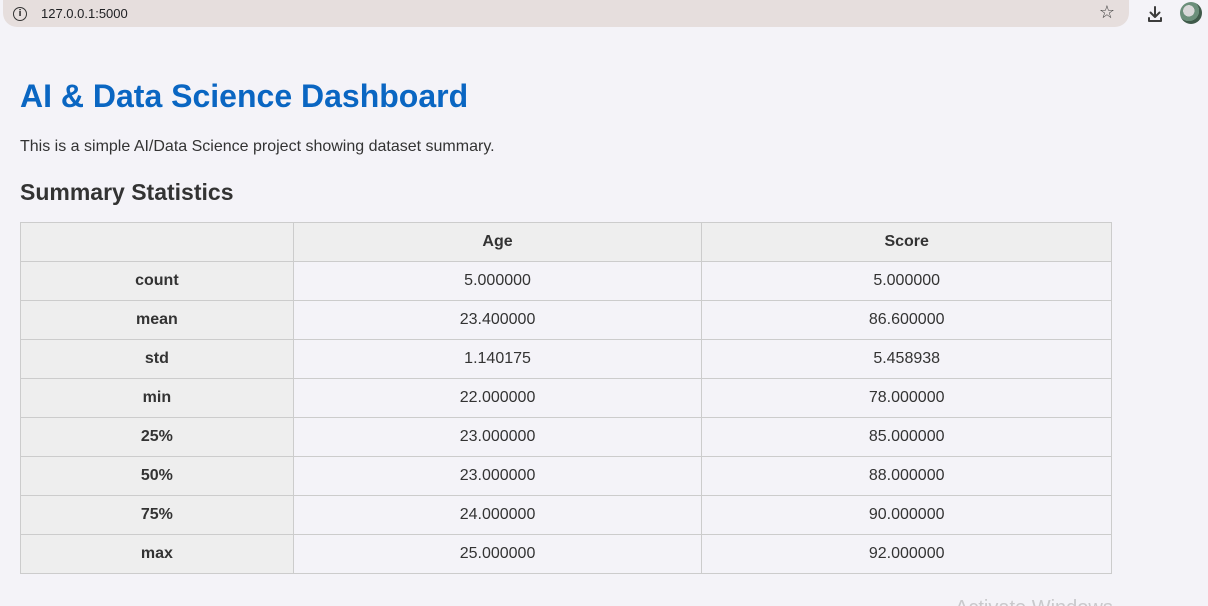 The image size is (1208, 606). Describe the element at coordinates (244, 96) in the screenshot. I see `page-title: AI & Data Science Dashboard` at that location.